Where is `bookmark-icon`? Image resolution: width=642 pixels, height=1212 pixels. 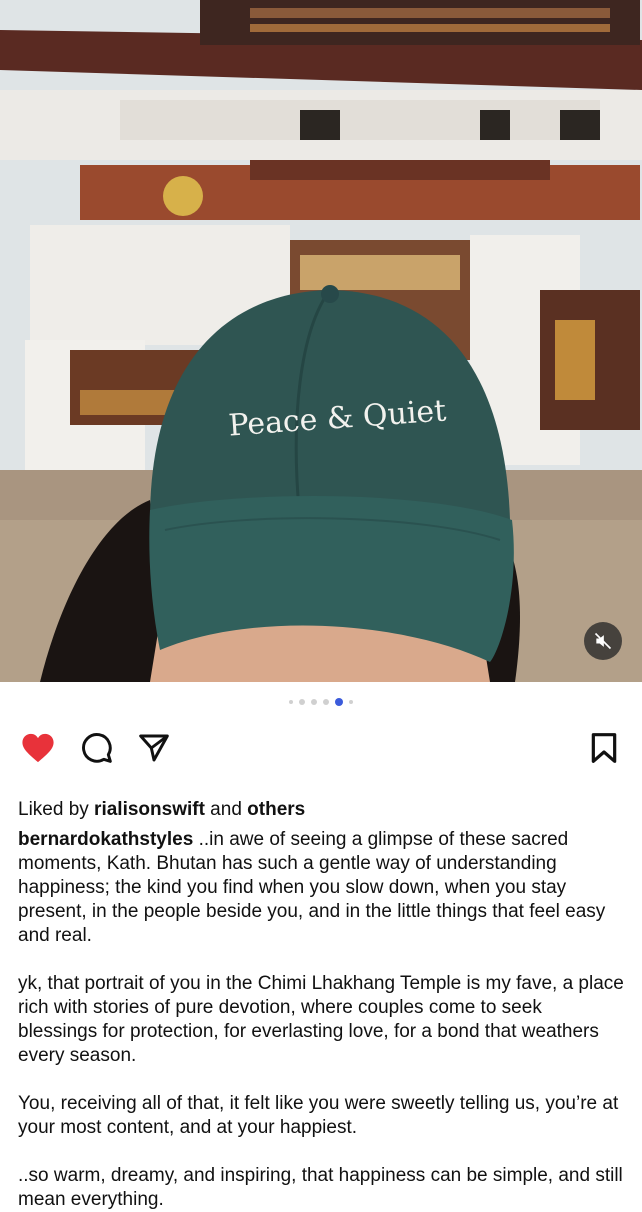 bookmark-icon is located at coordinates (604, 748).